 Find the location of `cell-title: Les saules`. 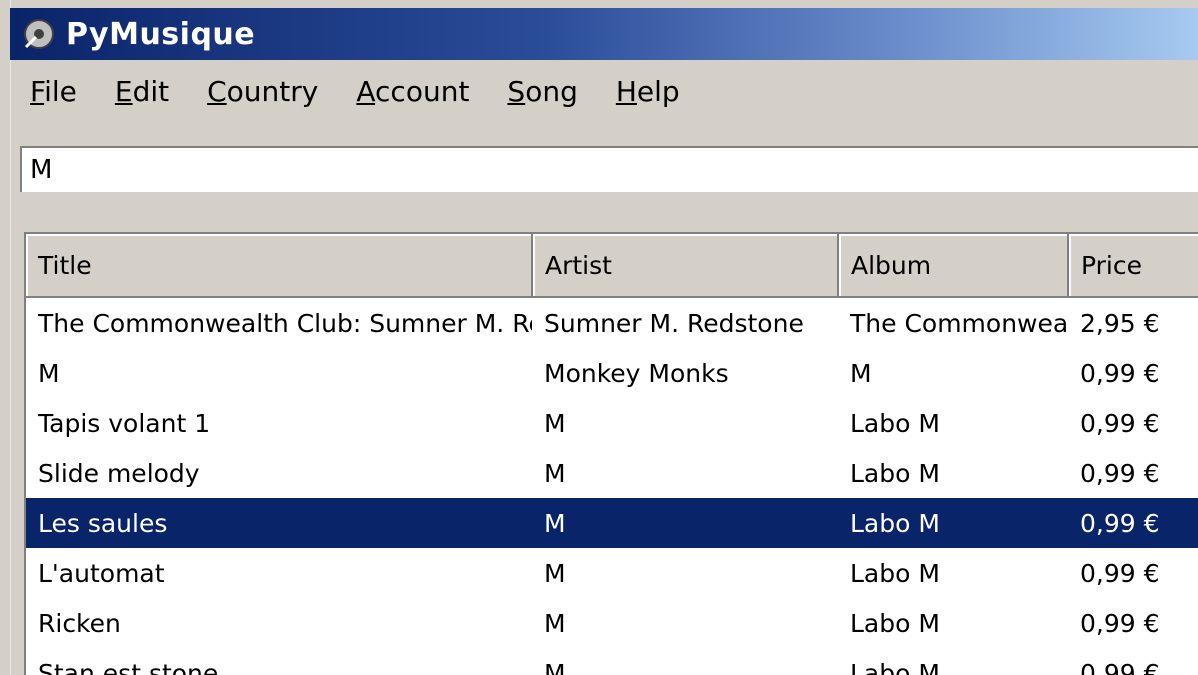

cell-title: Les saules is located at coordinates (279, 523).